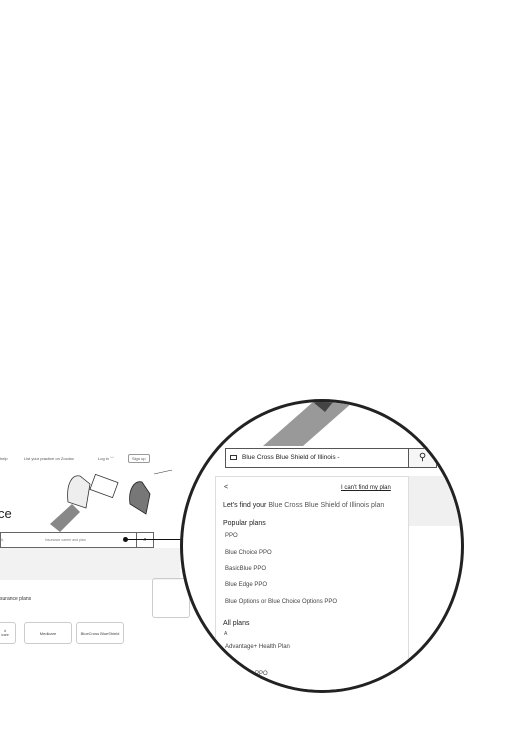  I want to click on mini-search-bar: it, Insurance carrier and plan ⌕, so click(77, 540).